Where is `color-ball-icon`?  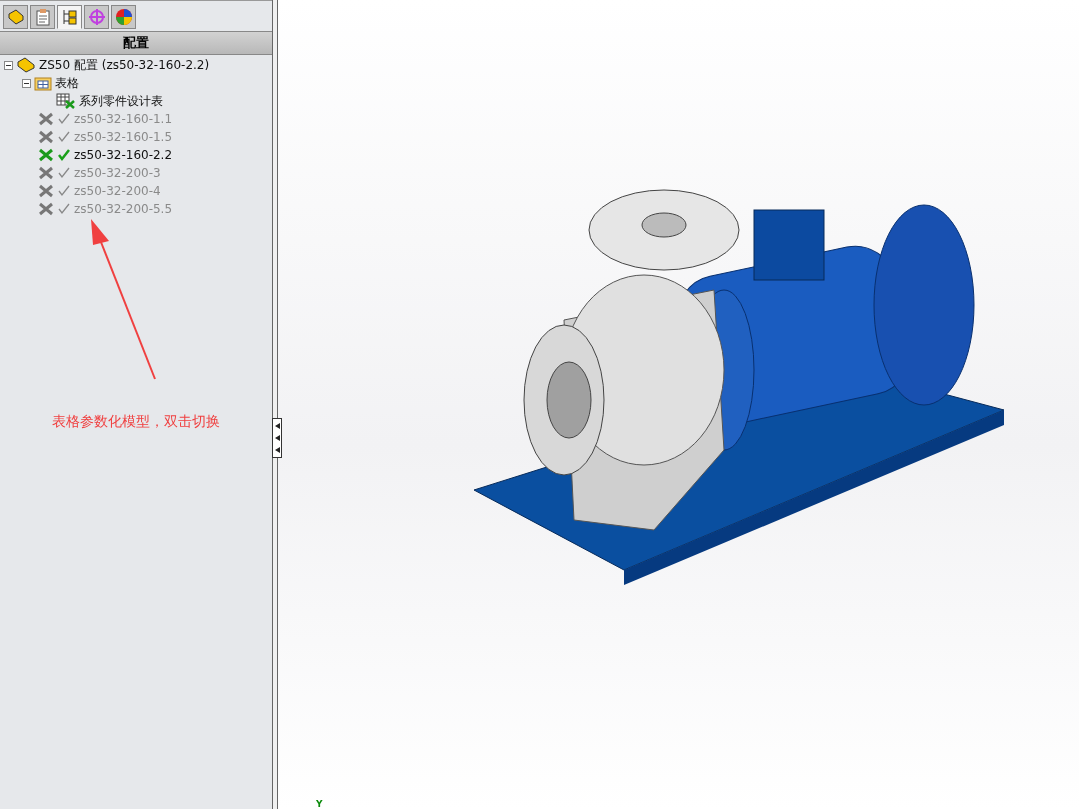
color-ball-icon is located at coordinates (123, 17).